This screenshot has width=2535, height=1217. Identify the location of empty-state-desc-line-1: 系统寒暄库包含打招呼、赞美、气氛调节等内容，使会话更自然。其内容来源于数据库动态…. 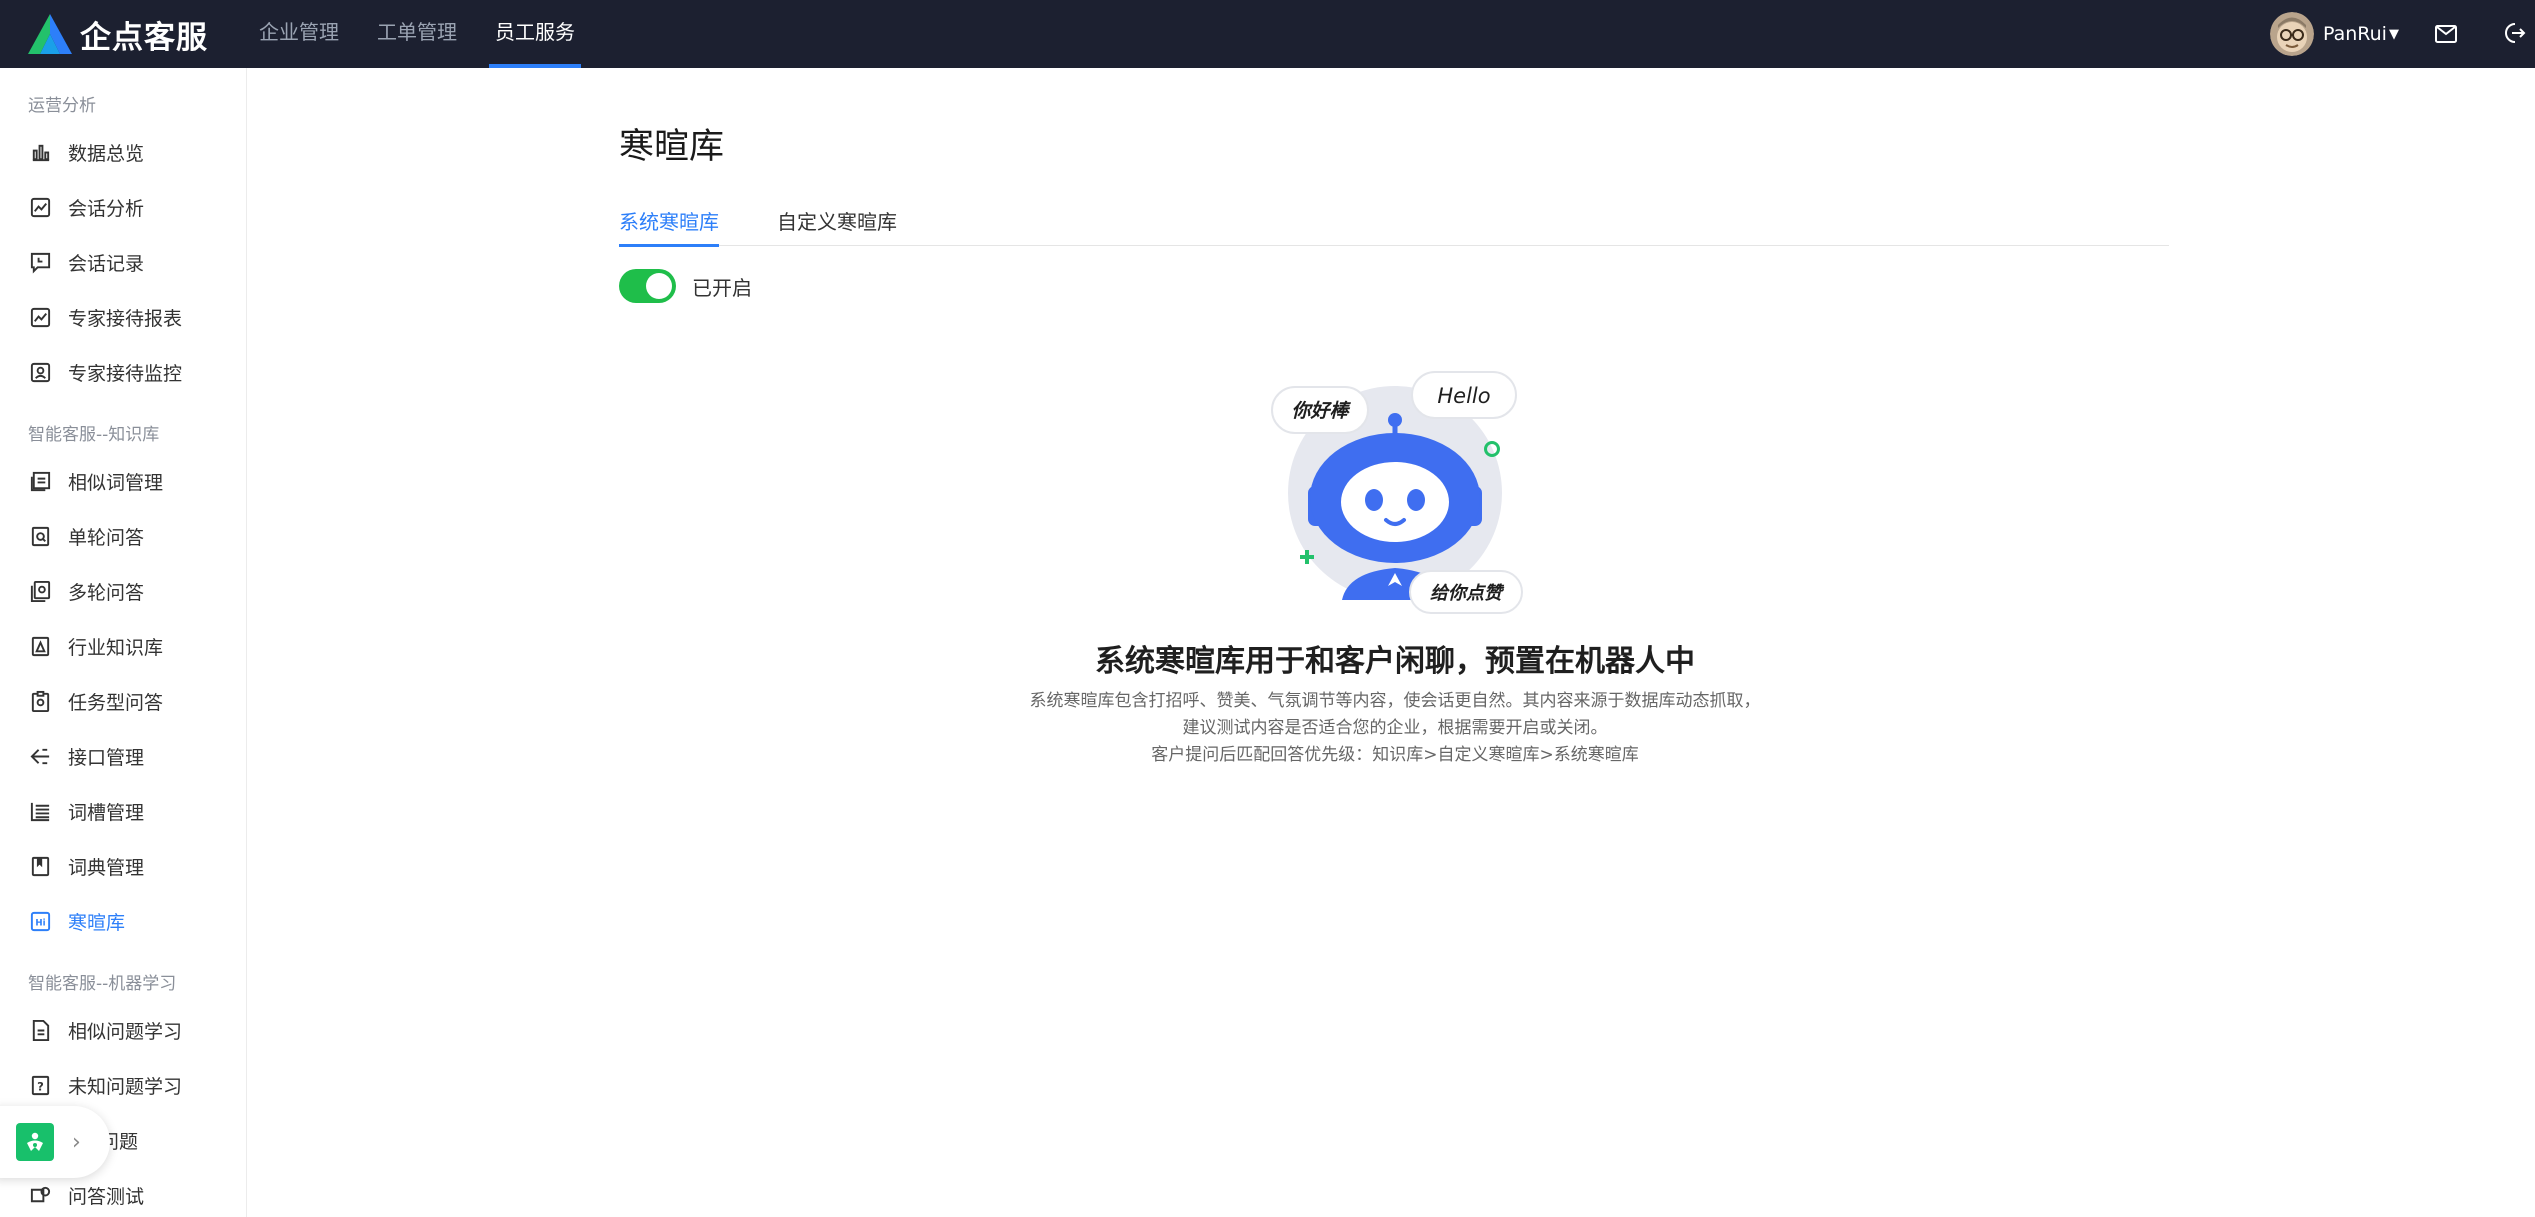
(1395, 701).